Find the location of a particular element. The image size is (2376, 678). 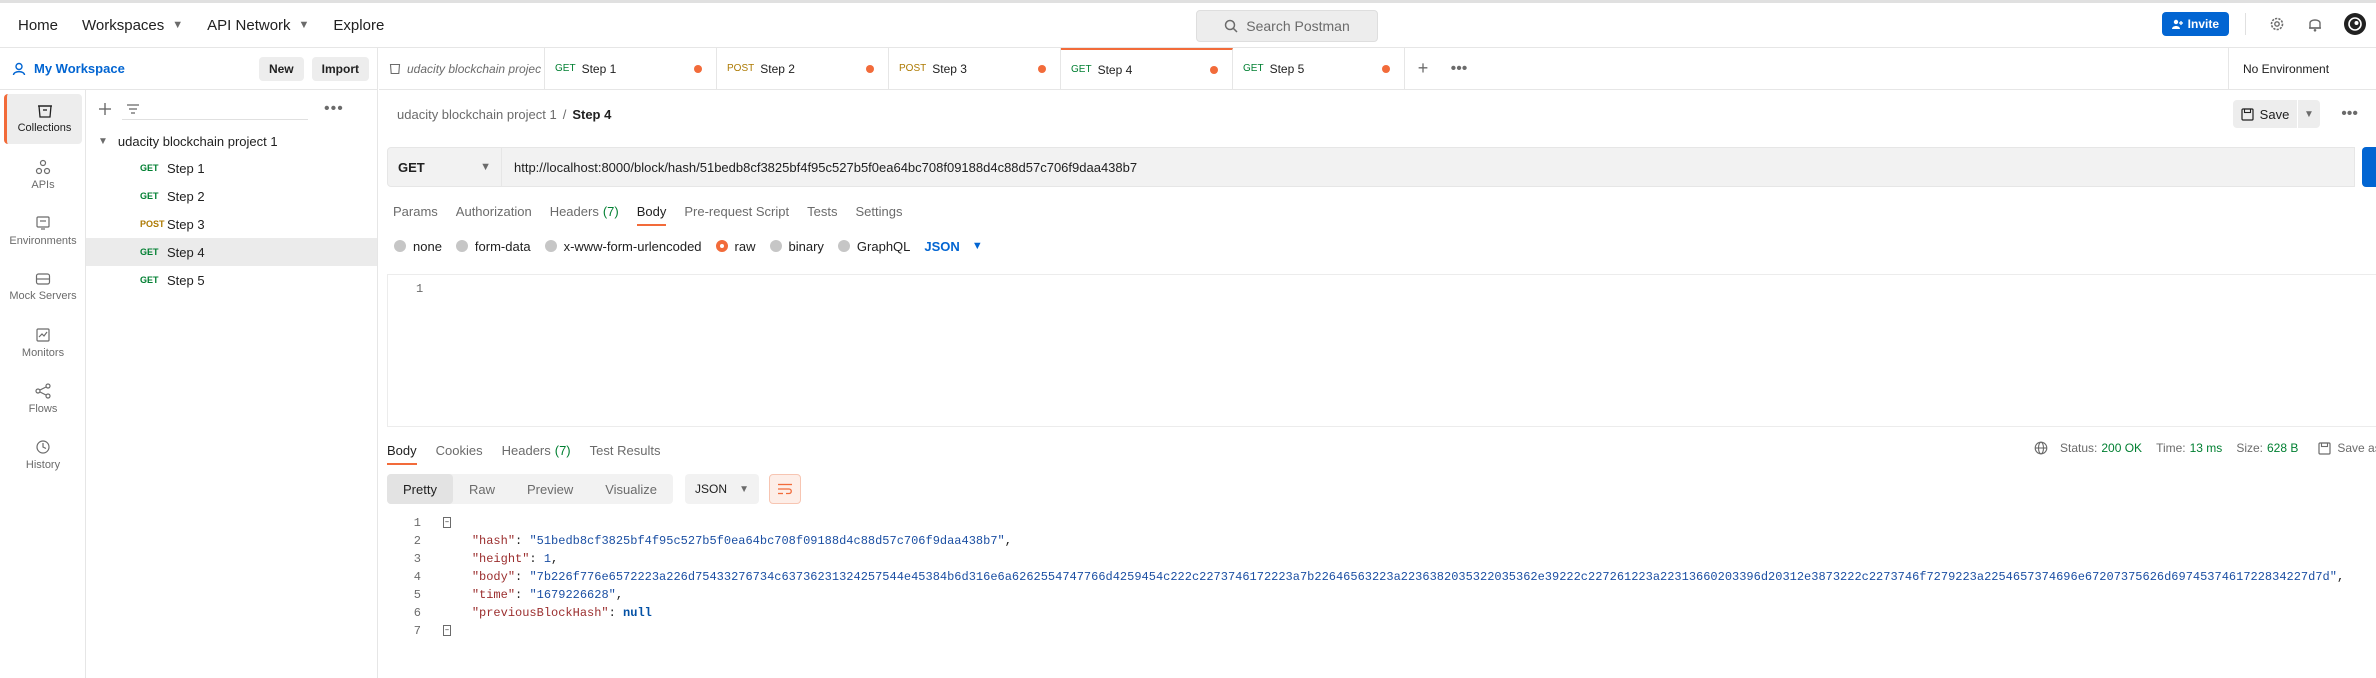

tab-headers: Headers (7) is located at coordinates (584, 211).